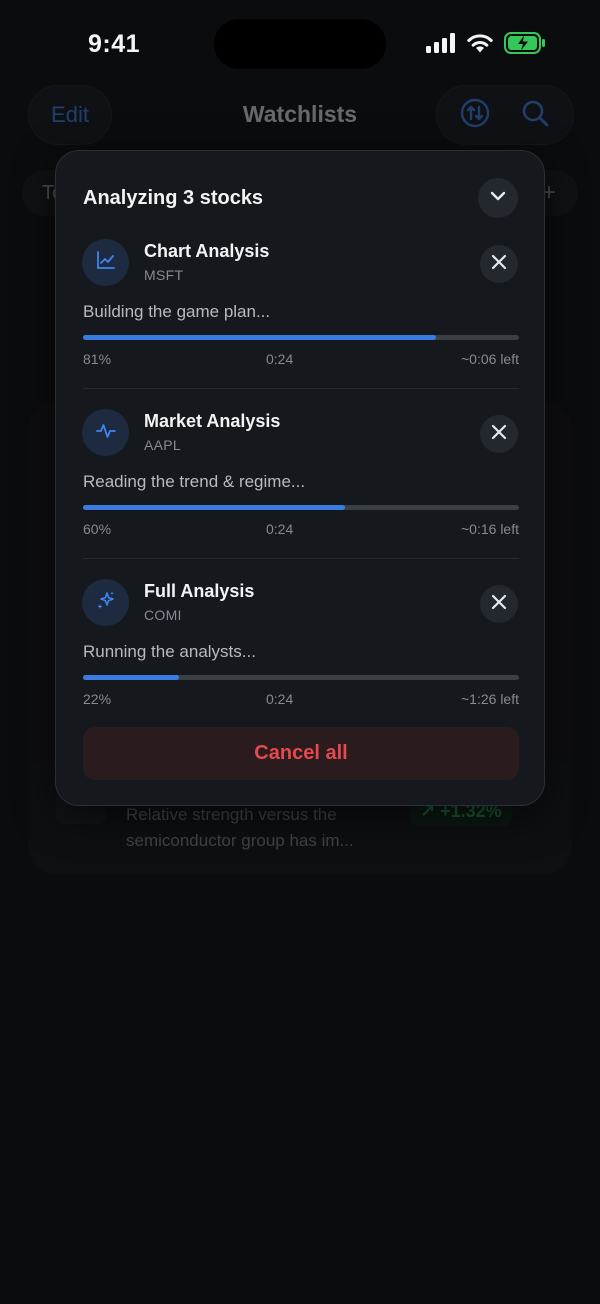 This screenshot has width=600, height=1304. What do you see at coordinates (301, 753) in the screenshot?
I see `cancel-all-button: Cancel all` at bounding box center [301, 753].